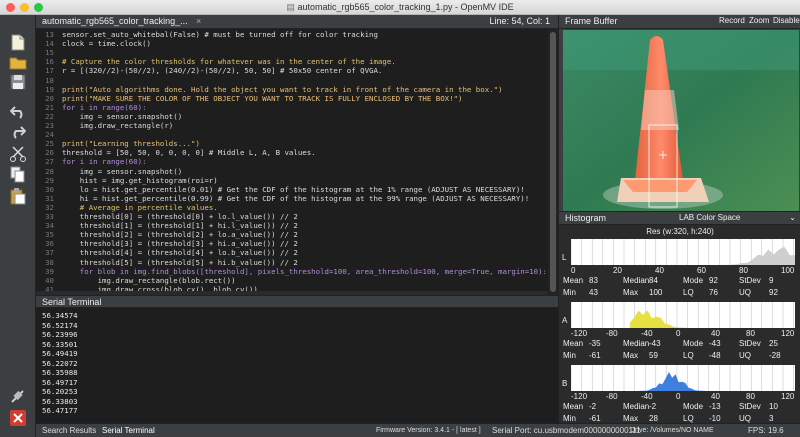  What do you see at coordinates (49, 253) in the screenshot?
I see `line-number: 37` at bounding box center [49, 253].